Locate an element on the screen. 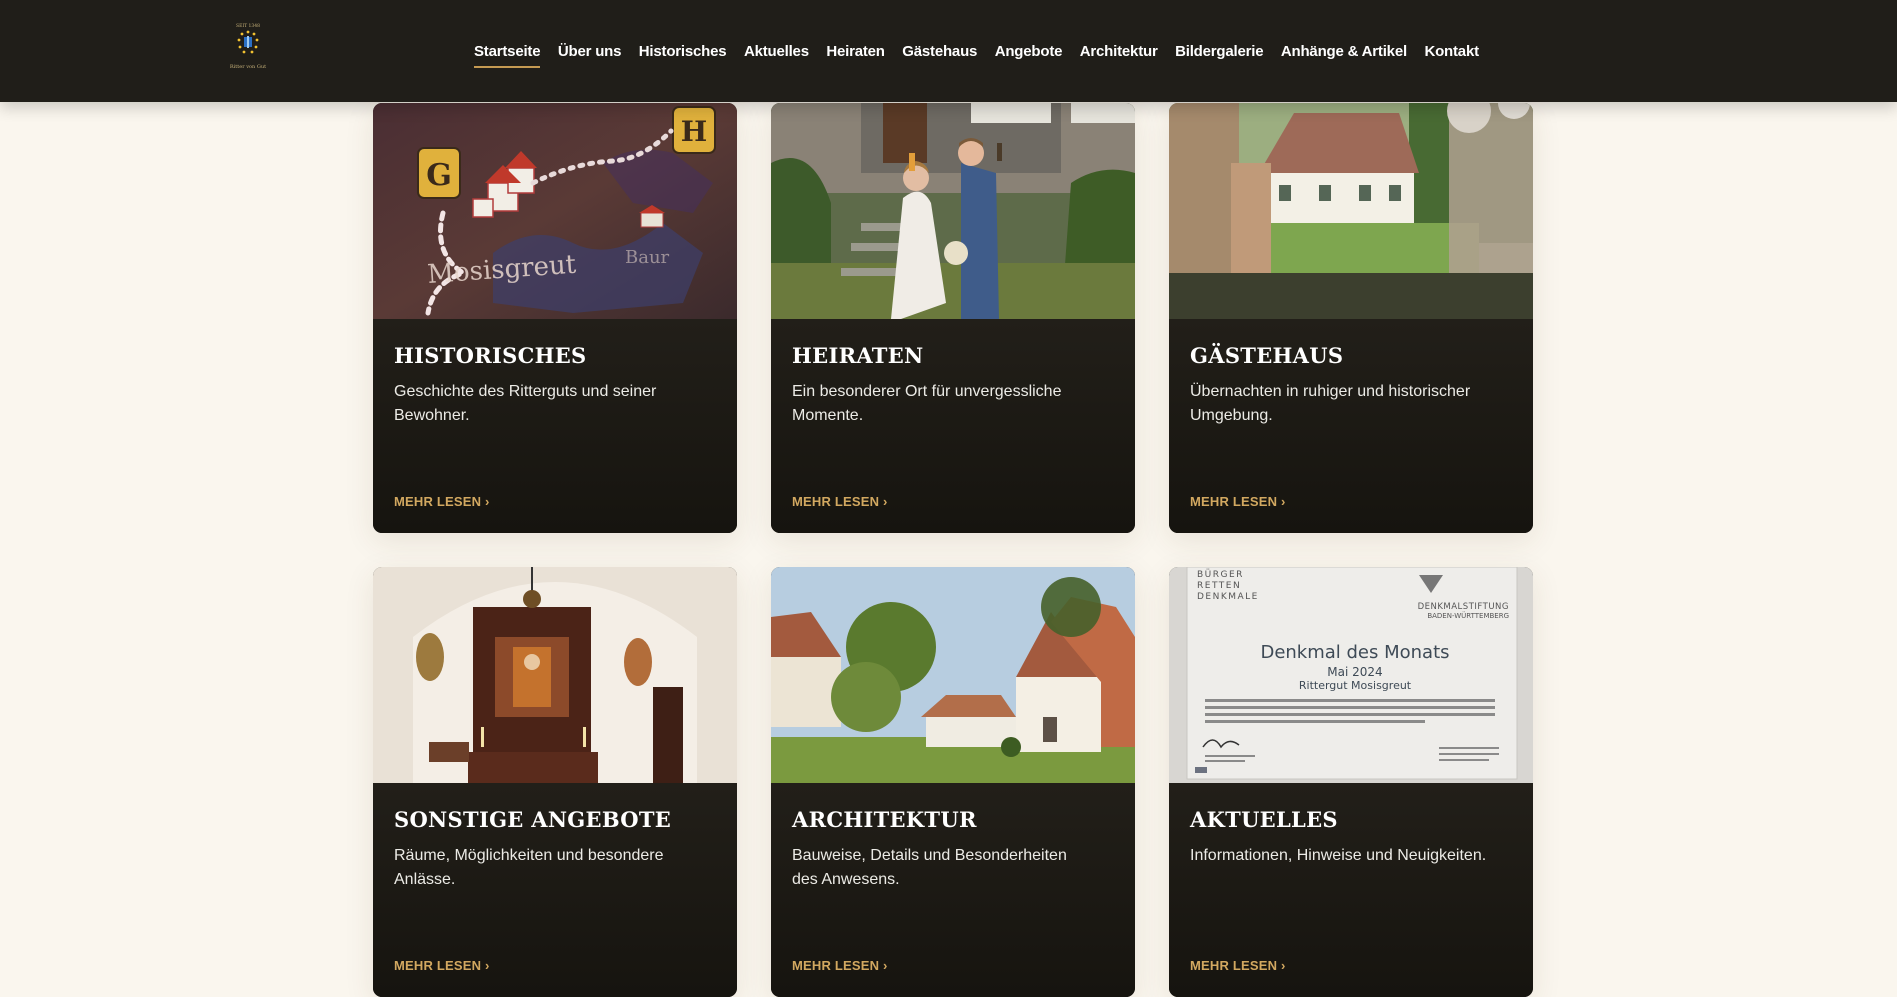  svg-text: Mai 2024 is located at coordinates (1354, 672).